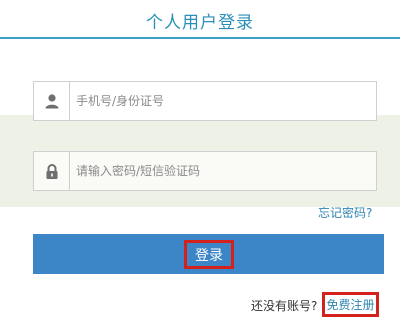  What do you see at coordinates (345, 212) in the screenshot?
I see `forgot-password-link: 忘记密码?` at bounding box center [345, 212].